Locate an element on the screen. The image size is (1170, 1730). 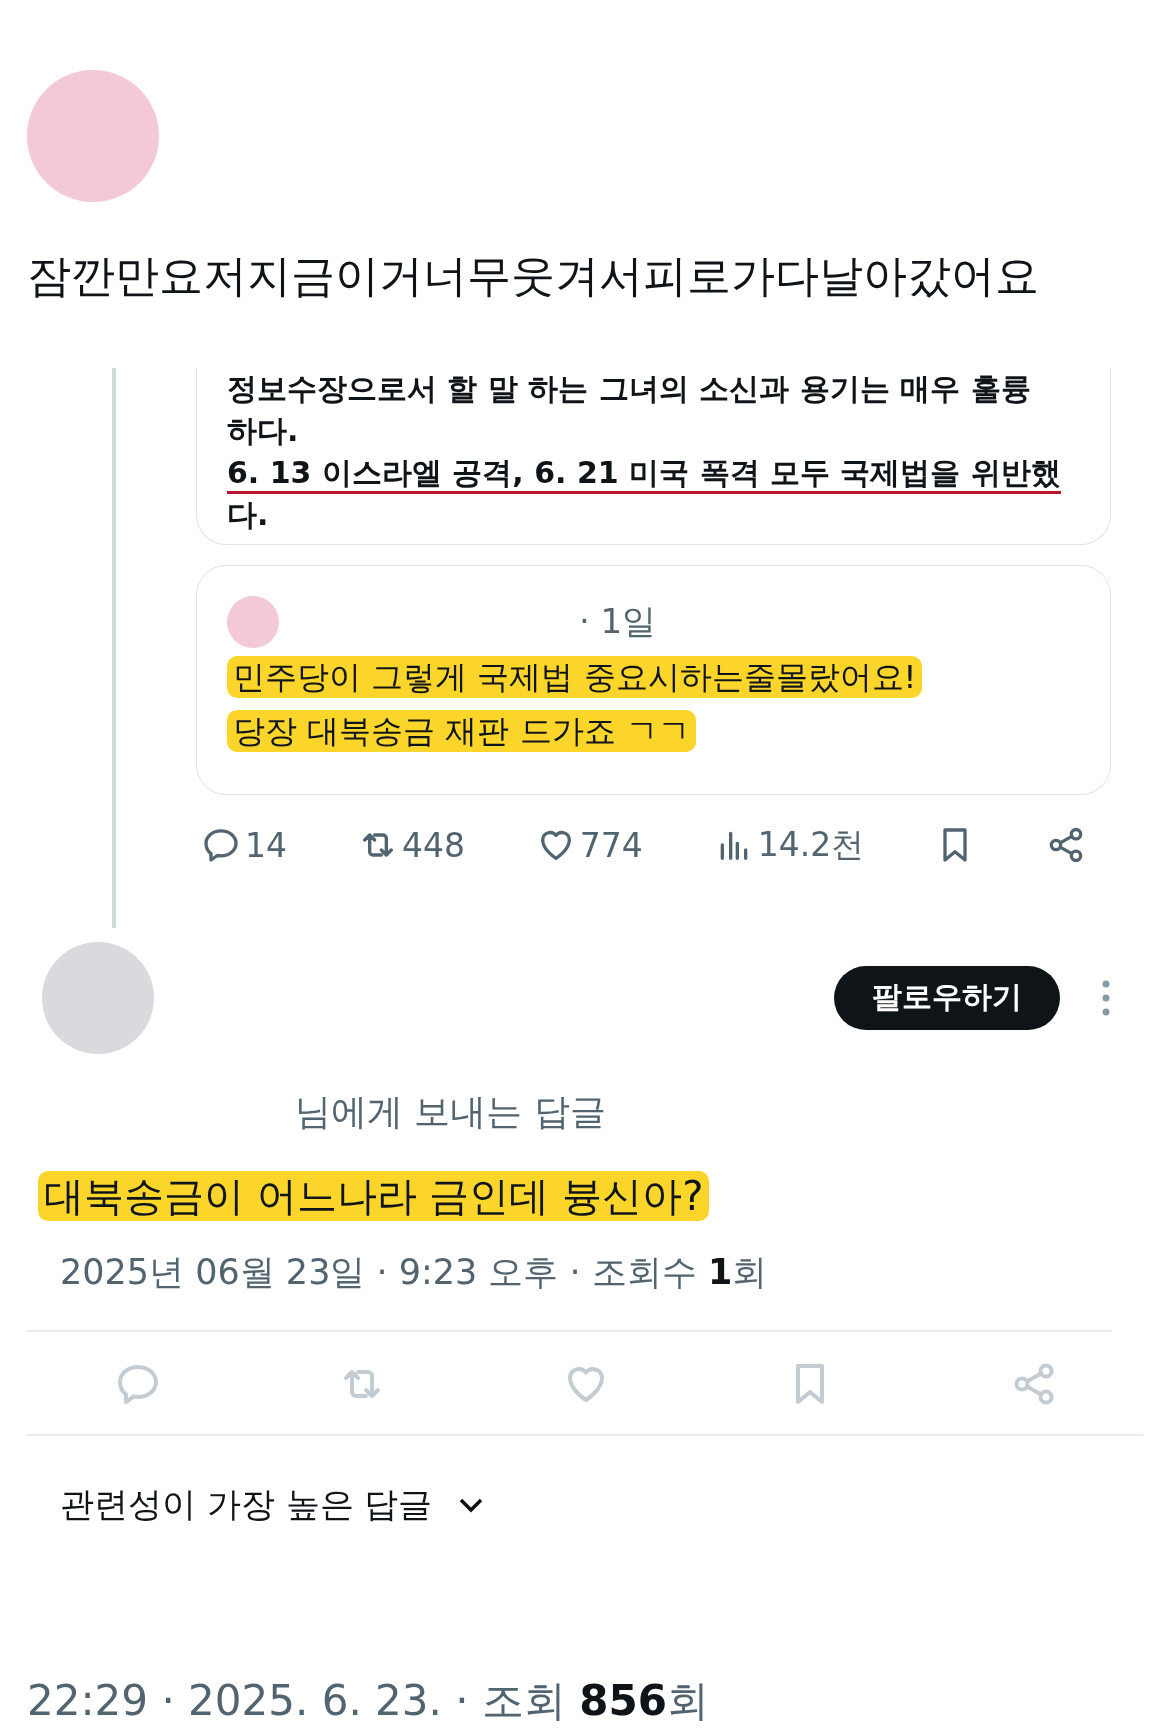
sort-label: 관련성이 가장 높은 답글 is located at coordinates (246, 1504).